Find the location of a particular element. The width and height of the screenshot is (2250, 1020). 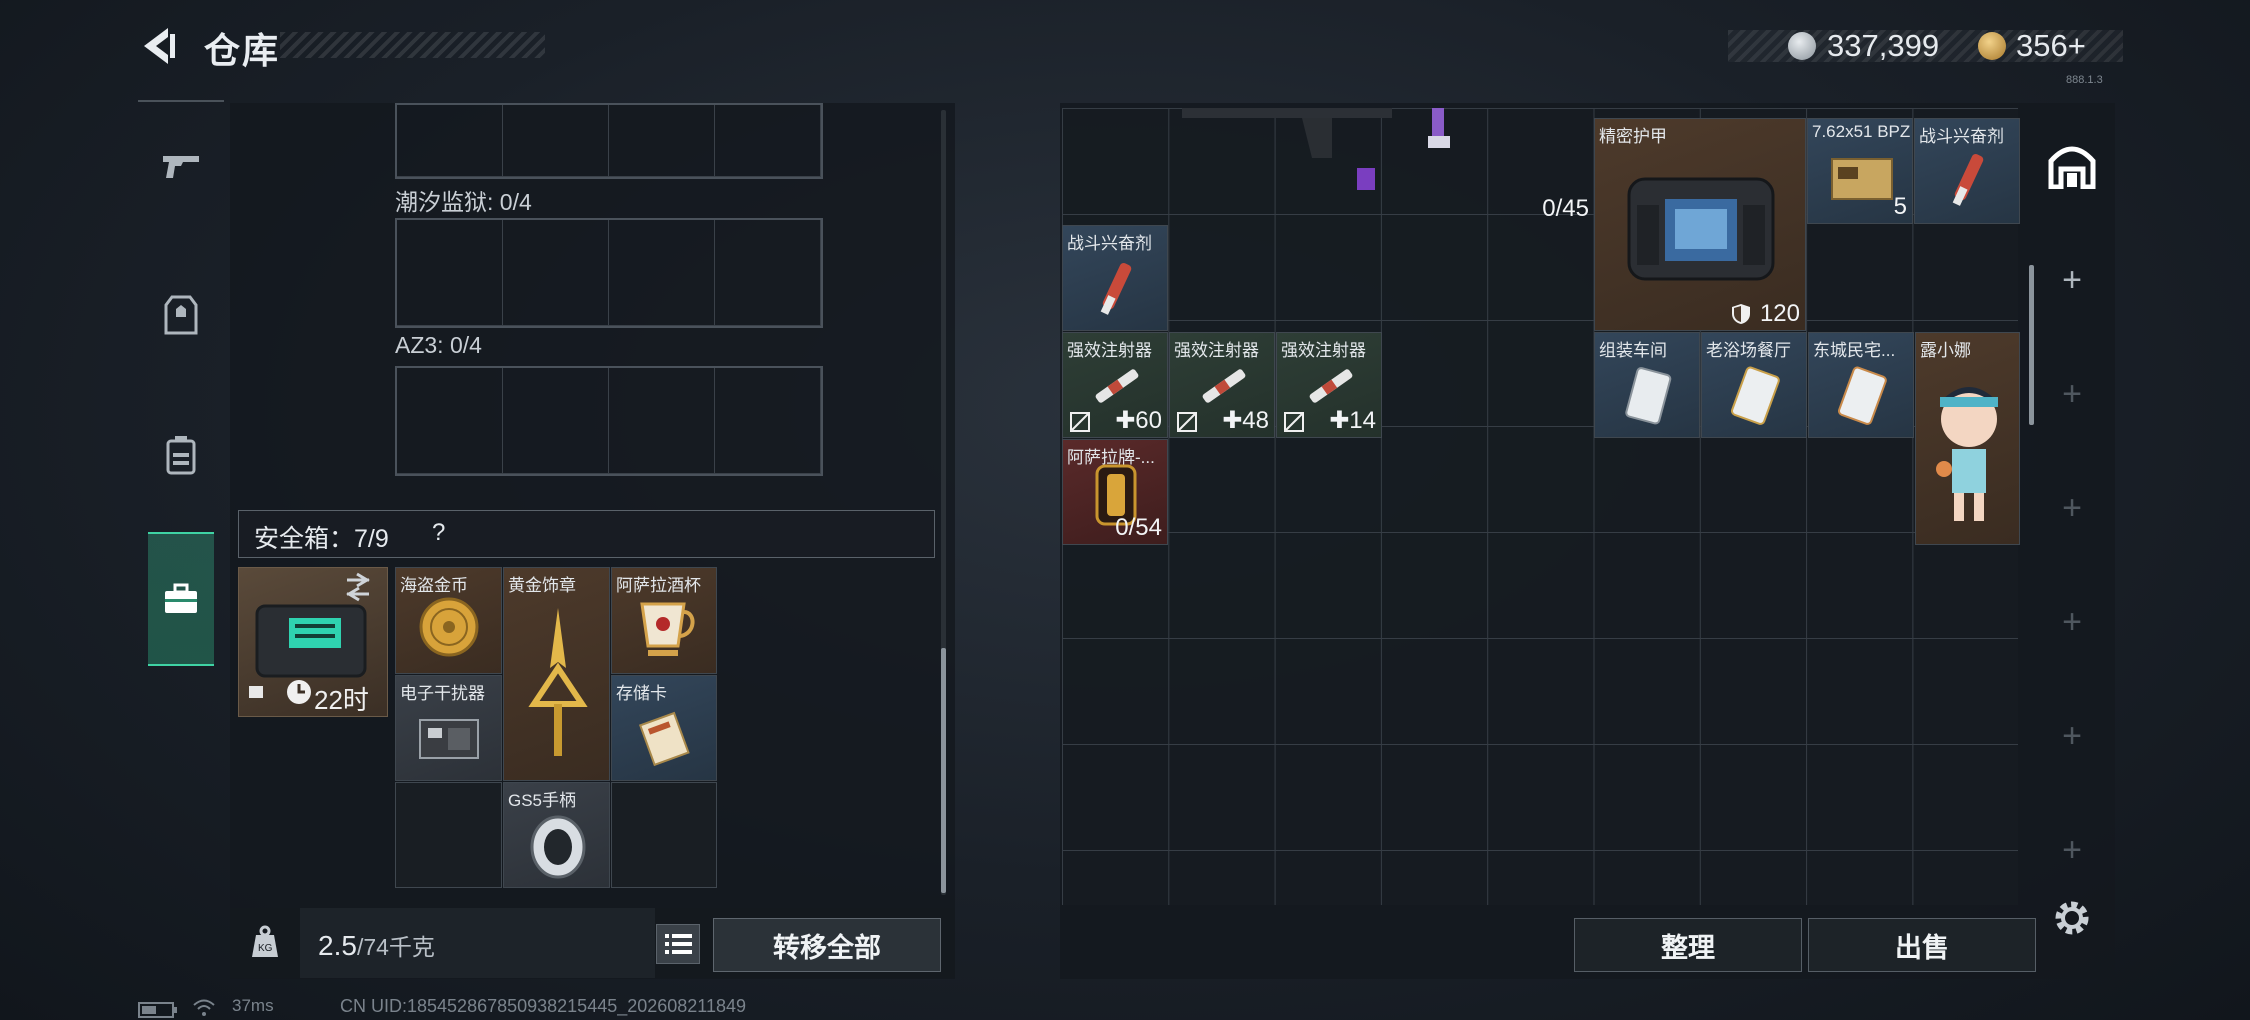

svg-text: KG is located at coordinates (265, 948).